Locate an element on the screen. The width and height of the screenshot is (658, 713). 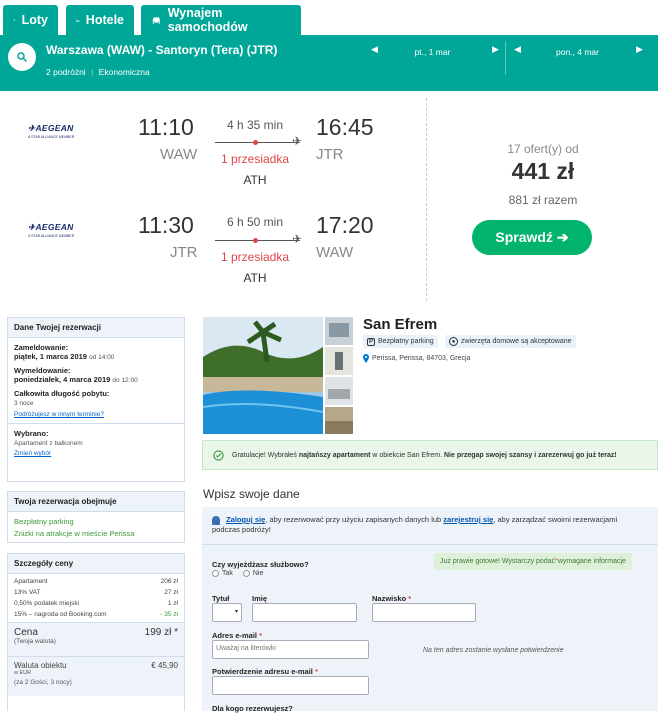
tab-flights: Loty is located at coordinates (30, 20).